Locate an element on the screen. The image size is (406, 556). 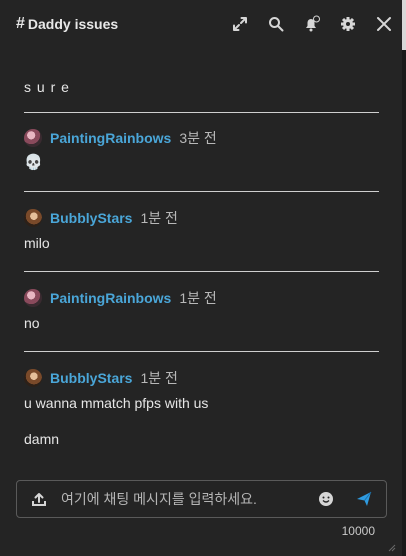
chat-header: # Daddy issues is located at coordinates (201, 24).